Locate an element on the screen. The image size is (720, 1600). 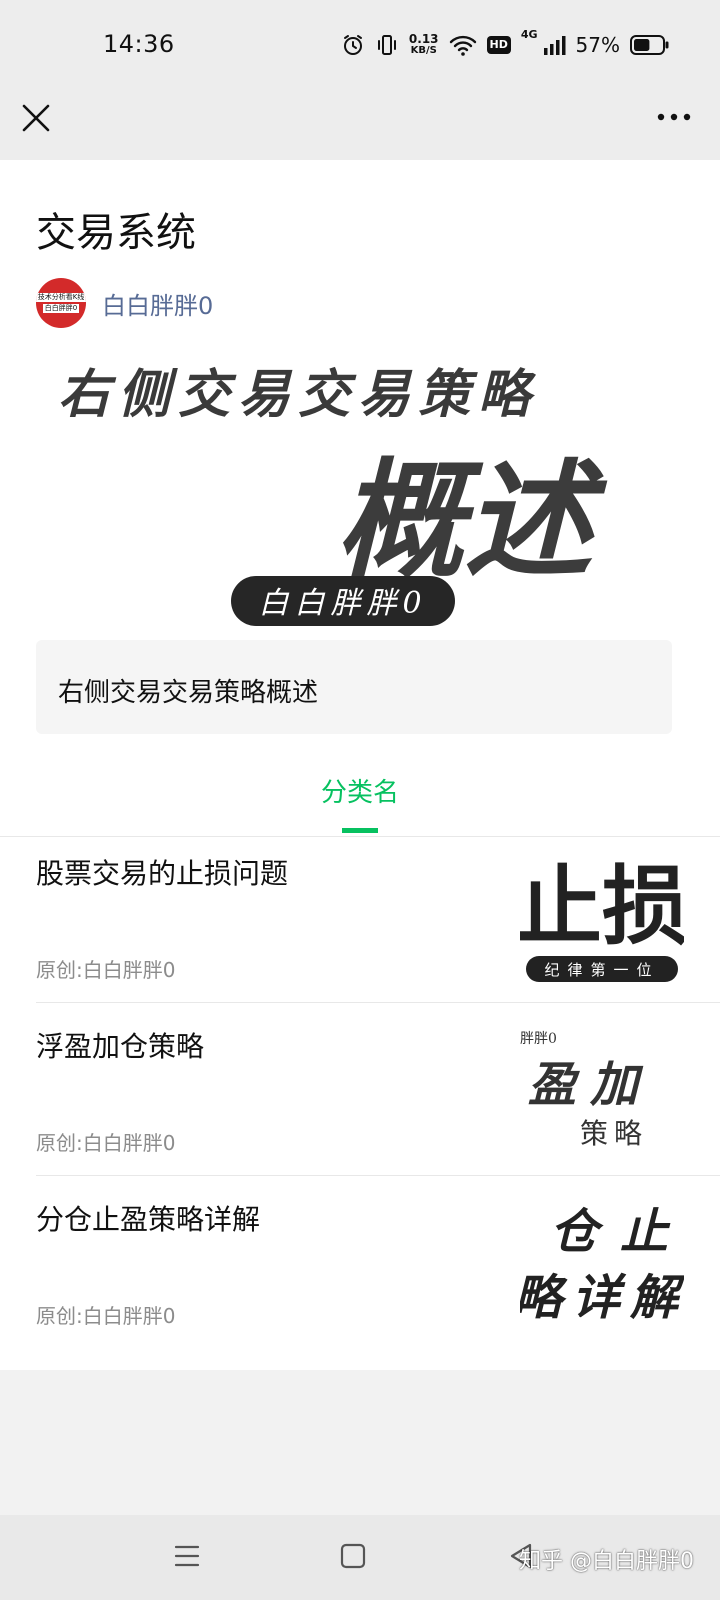
net-speed: 0.13 KB/S is located at coordinates (424, 45).